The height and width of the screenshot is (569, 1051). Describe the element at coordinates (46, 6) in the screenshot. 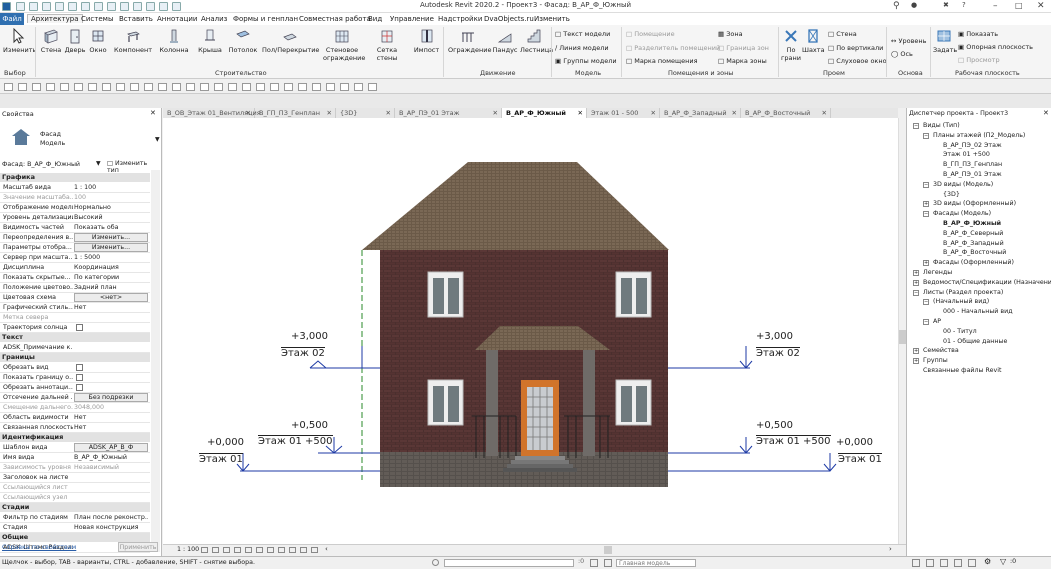

I see `sync-icon` at that location.